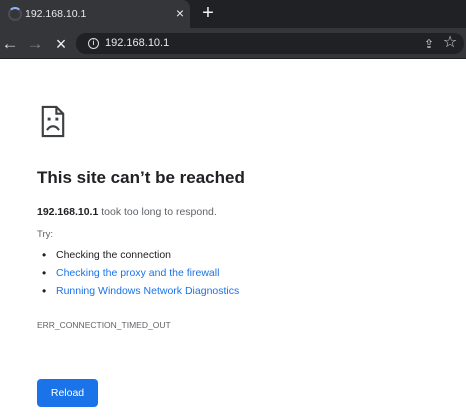 Image resolution: width=466 pixels, height=420 pixels. I want to click on page-title: This site can’t be reached, so click(141, 177).